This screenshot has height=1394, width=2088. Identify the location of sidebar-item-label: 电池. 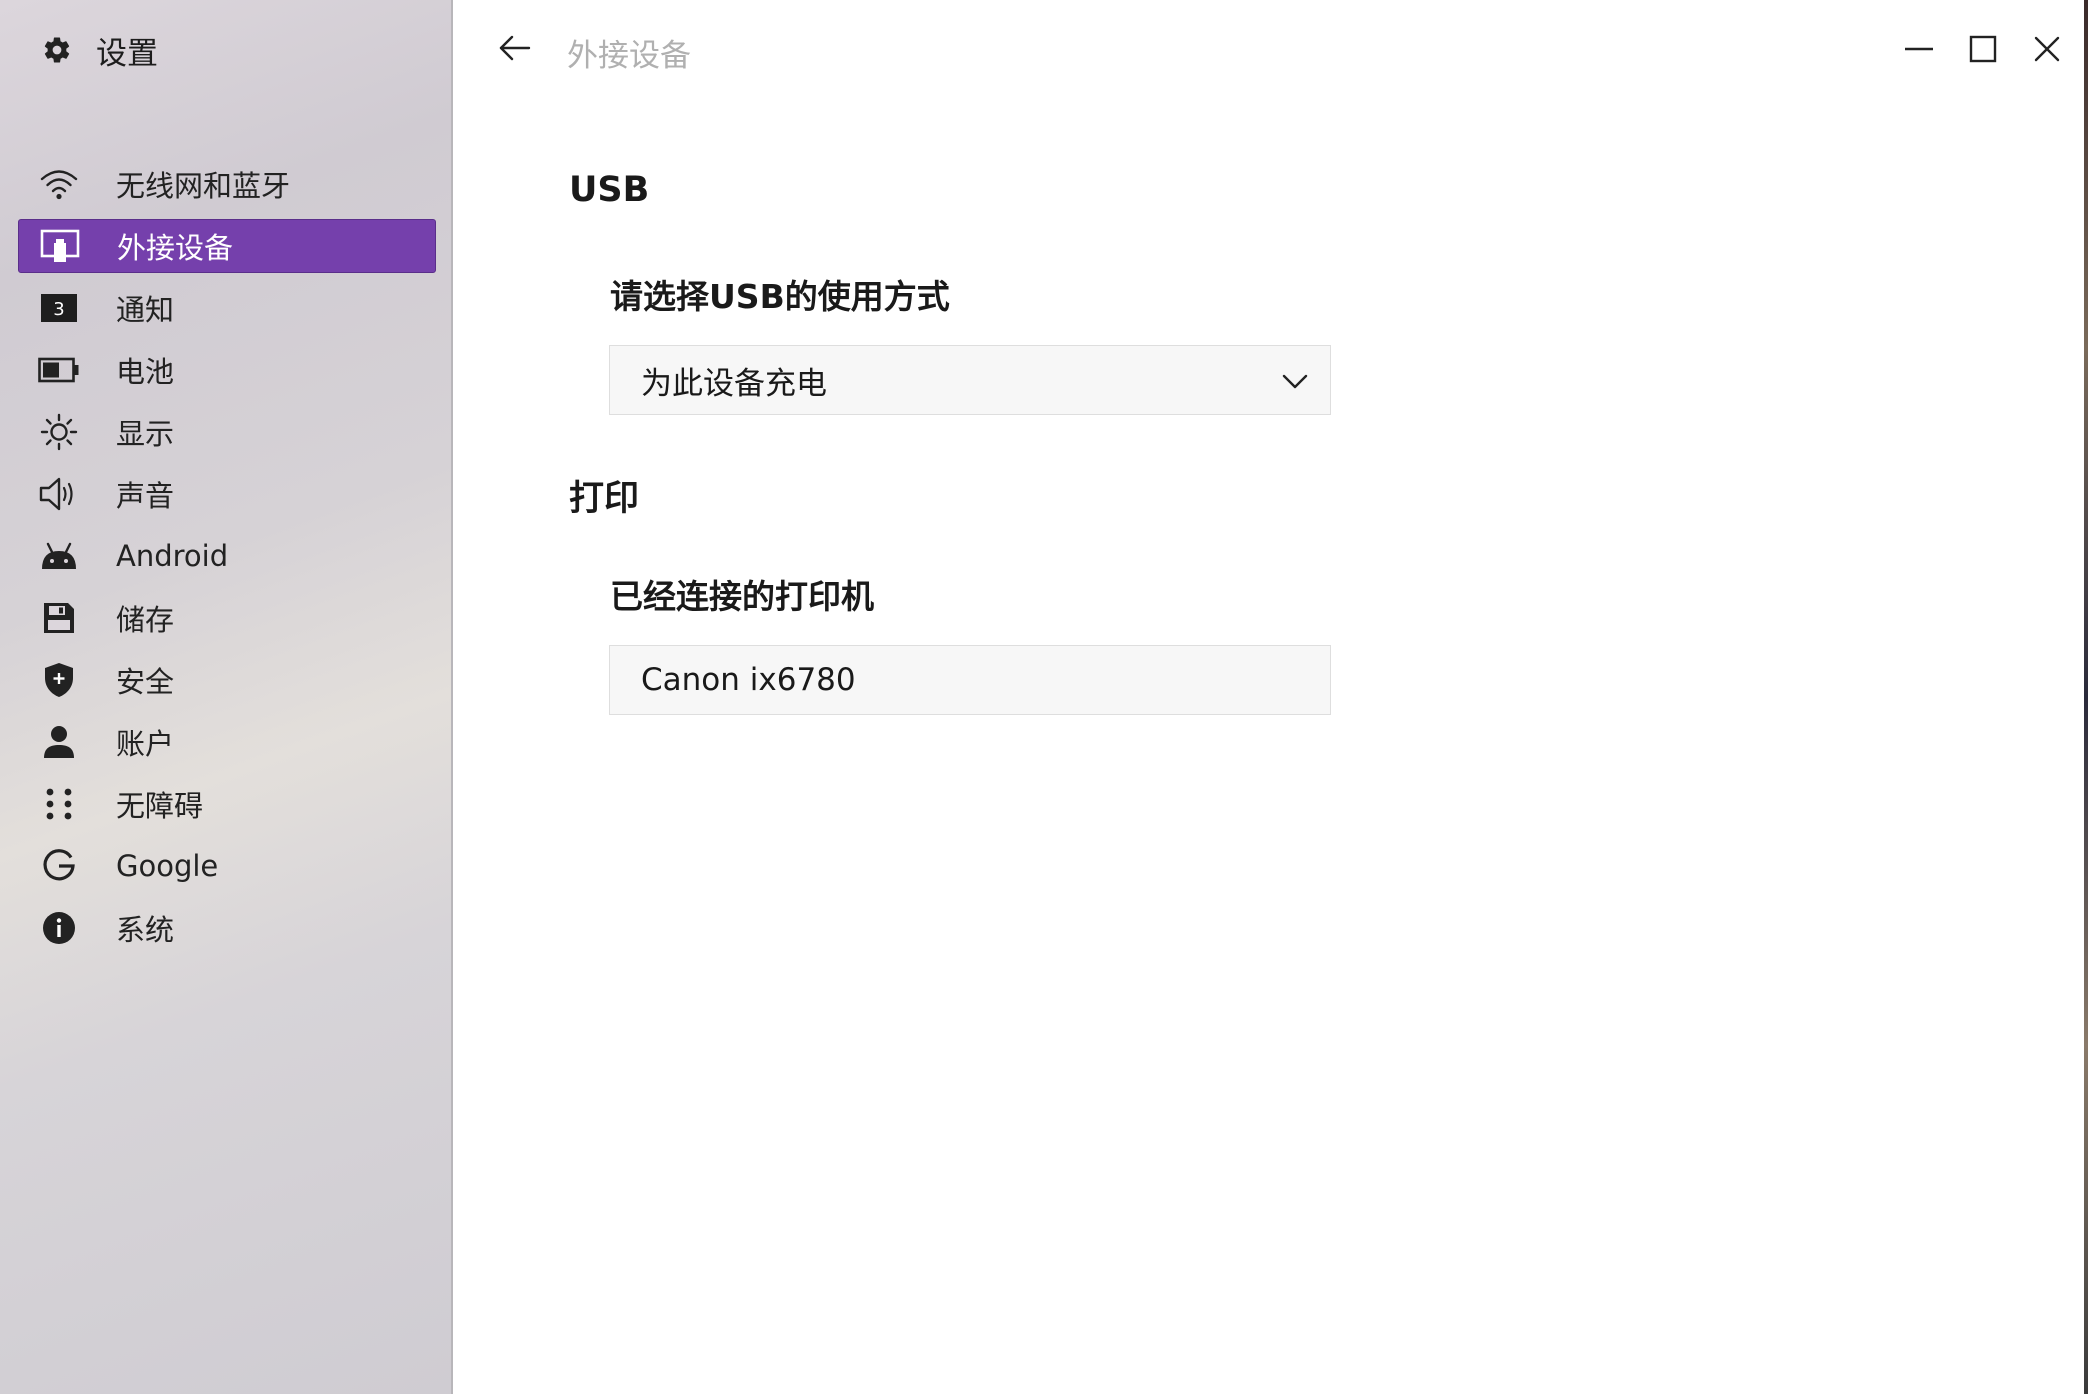
(145, 372).